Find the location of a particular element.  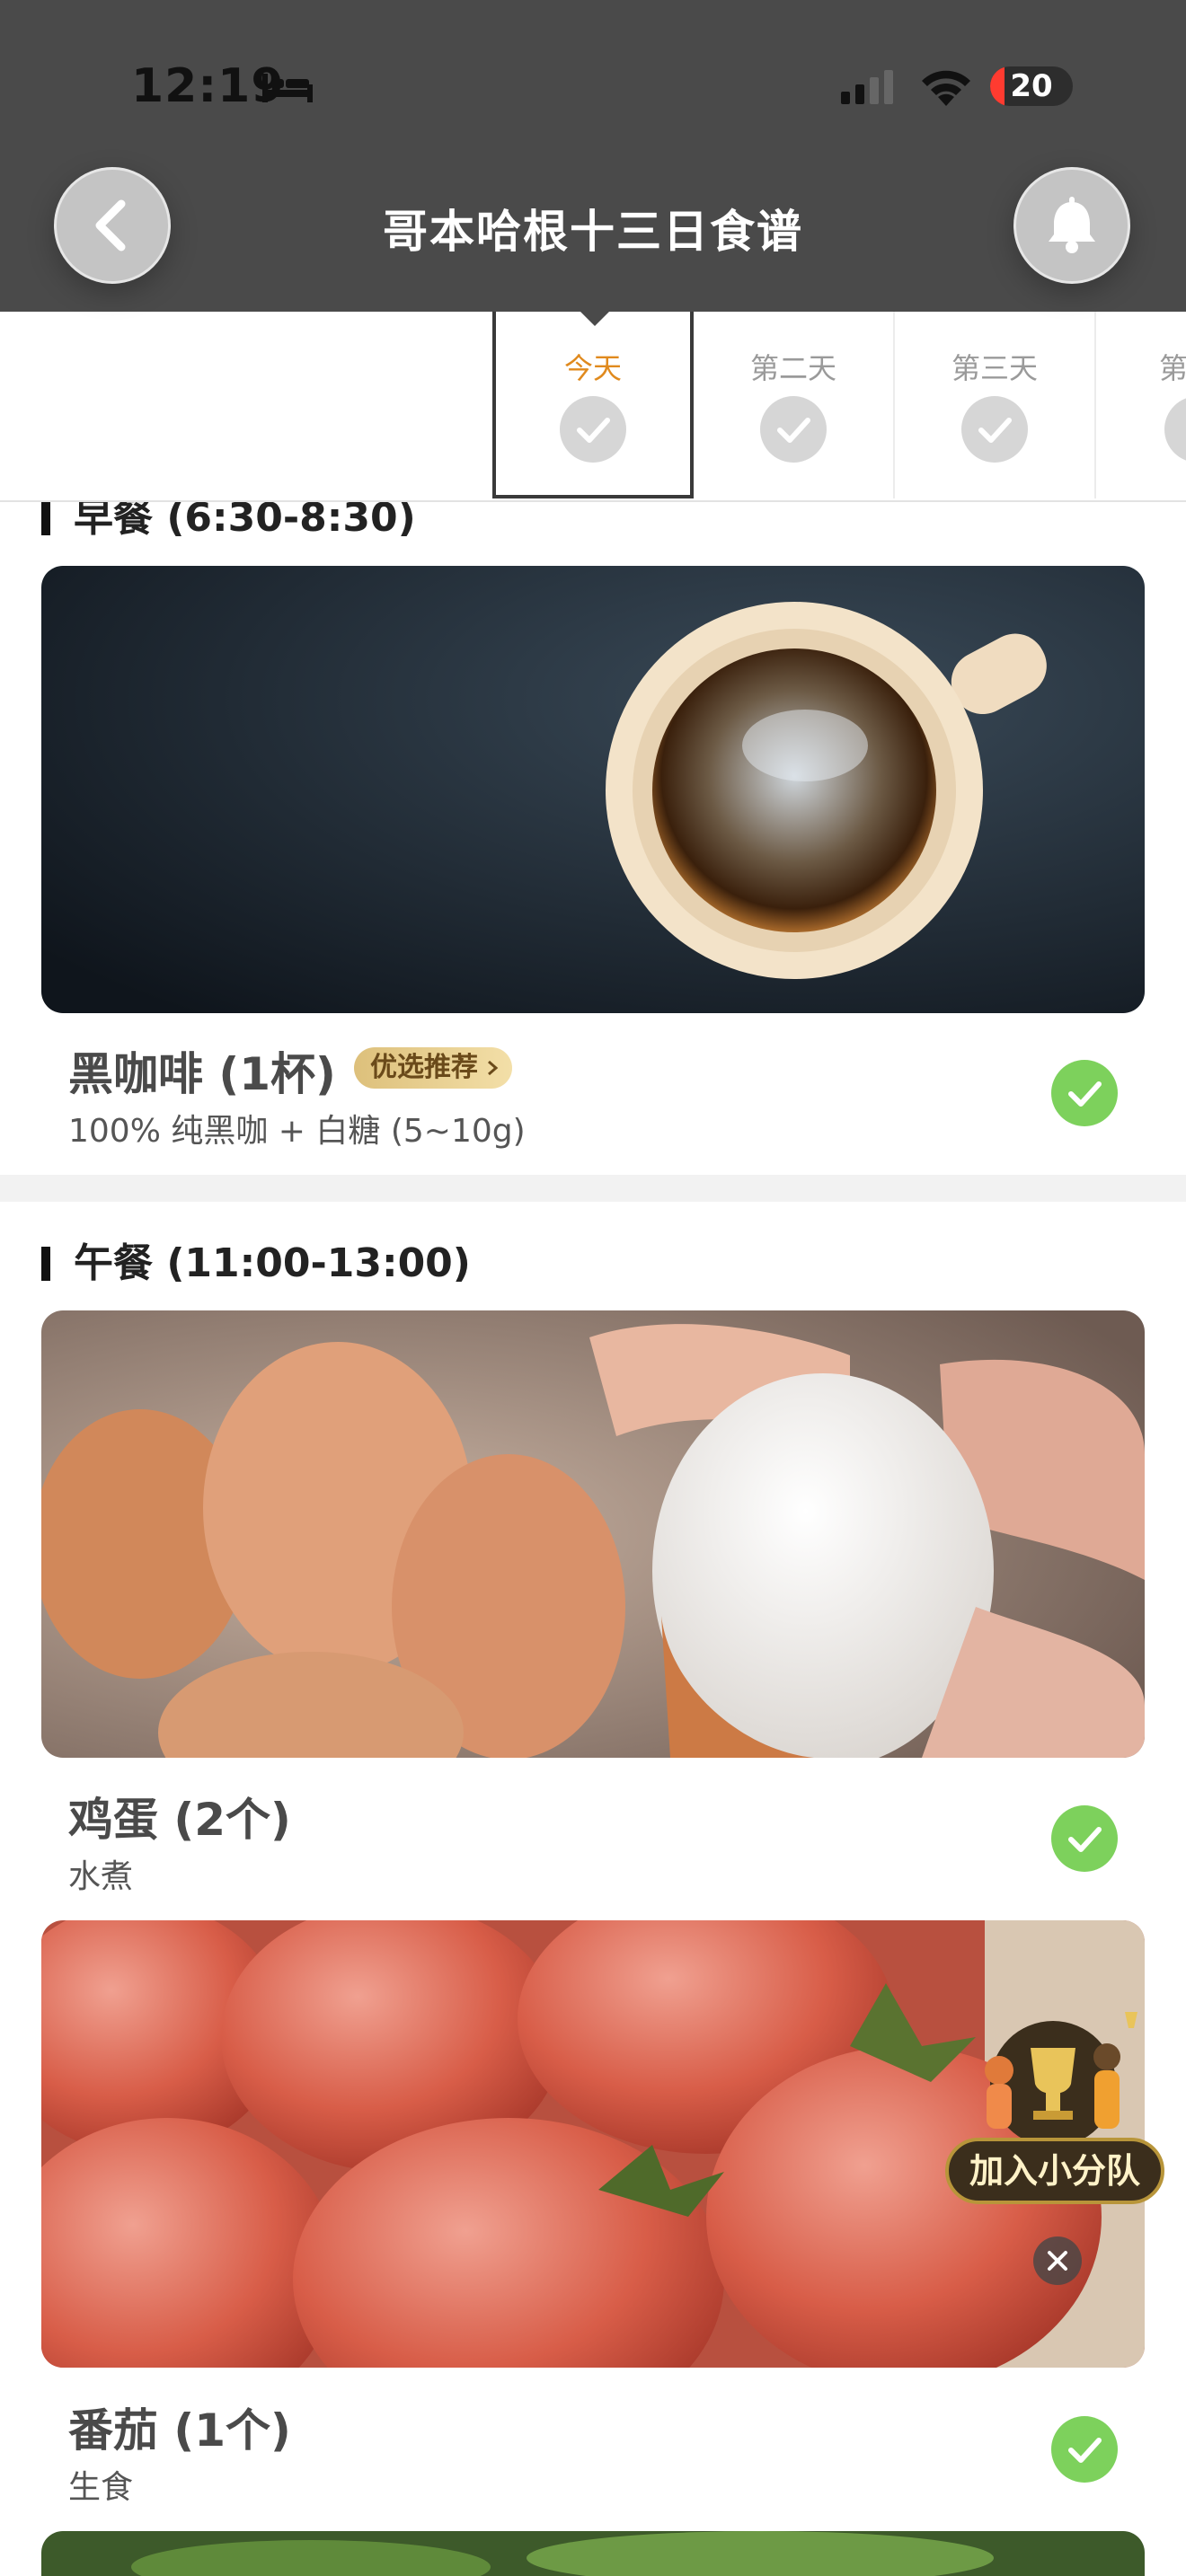

tab-label: 今天 is located at coordinates (592, 368).